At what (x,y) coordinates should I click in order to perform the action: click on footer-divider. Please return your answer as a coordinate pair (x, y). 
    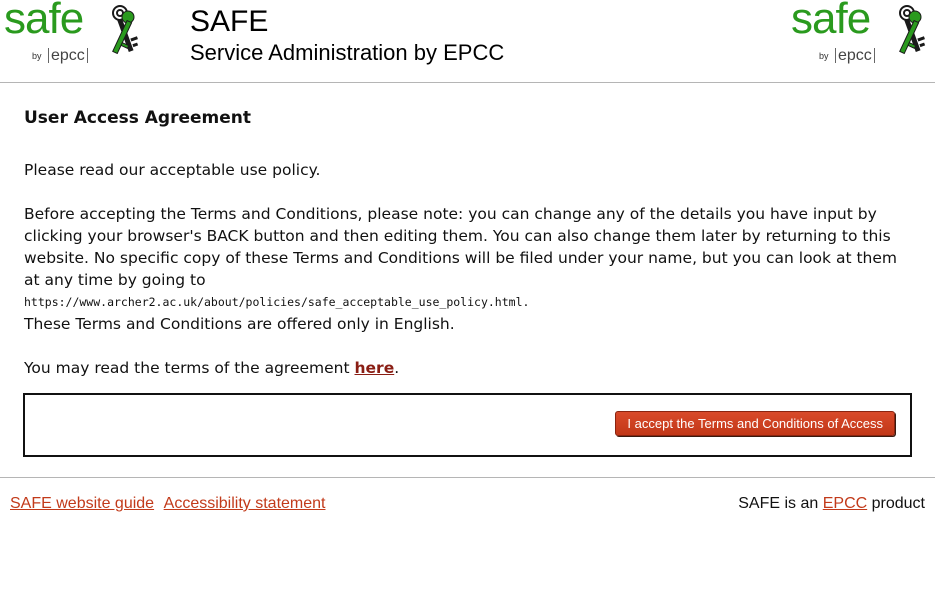
    Looking at the image, I should click on (467, 477).